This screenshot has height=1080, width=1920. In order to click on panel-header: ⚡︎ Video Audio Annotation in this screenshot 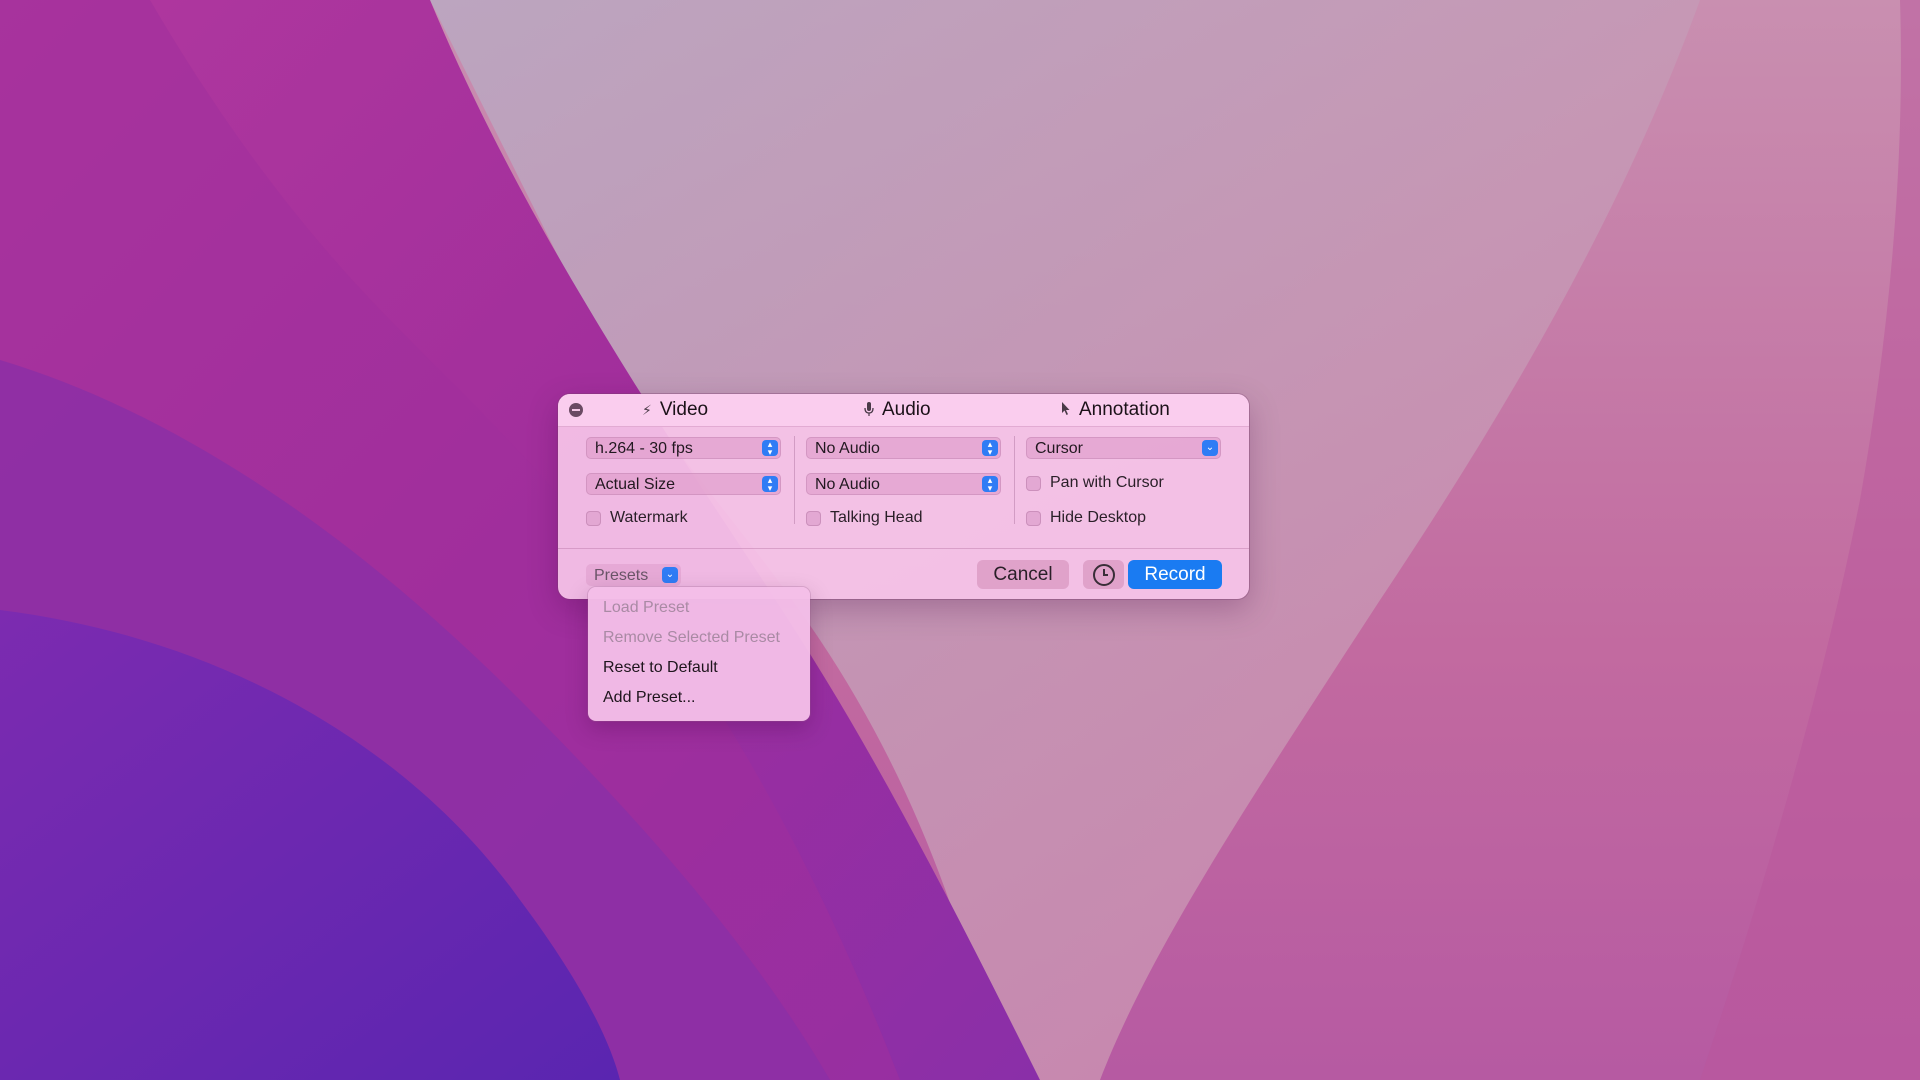, I will do `click(903, 410)`.